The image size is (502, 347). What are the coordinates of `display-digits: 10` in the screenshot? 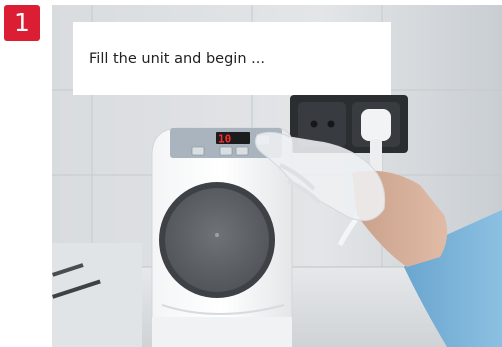 It's located at (224, 139).